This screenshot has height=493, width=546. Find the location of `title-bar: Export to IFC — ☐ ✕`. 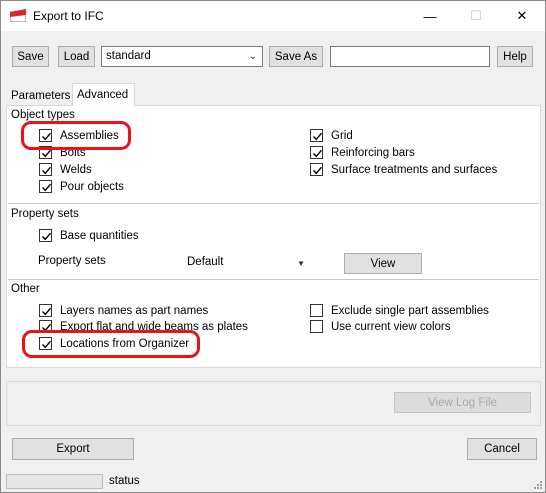

title-bar: Export to IFC — ☐ ✕ is located at coordinates (273, 16).